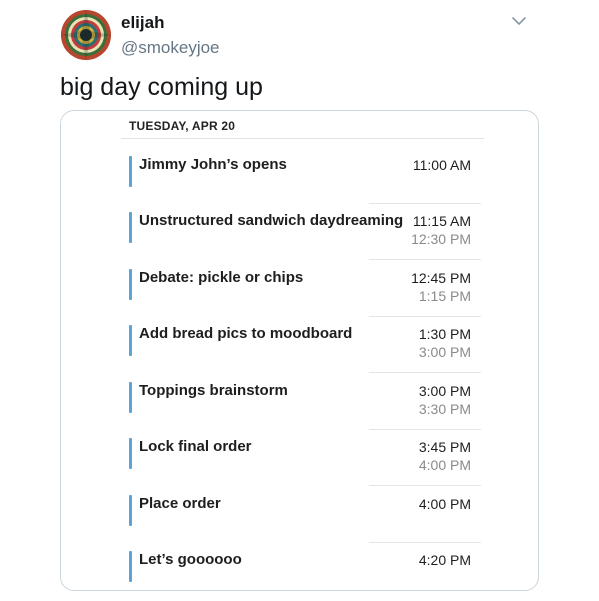  I want to click on psychedelic-avatar-icon, so click(86, 35).